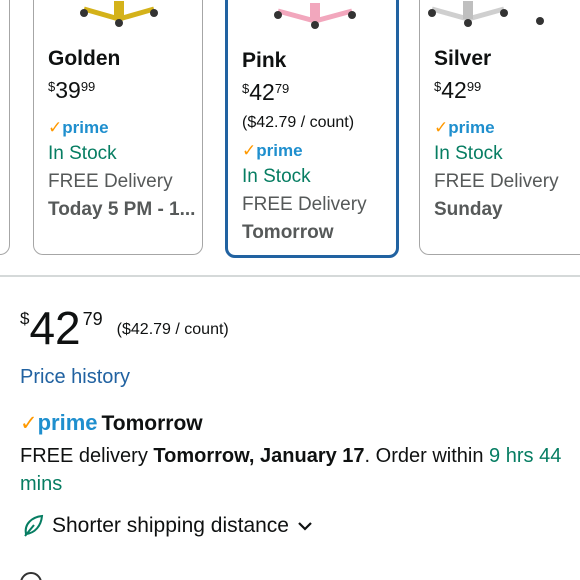 This screenshot has width=580, height=580. I want to click on variant-price: $4279, so click(266, 92).